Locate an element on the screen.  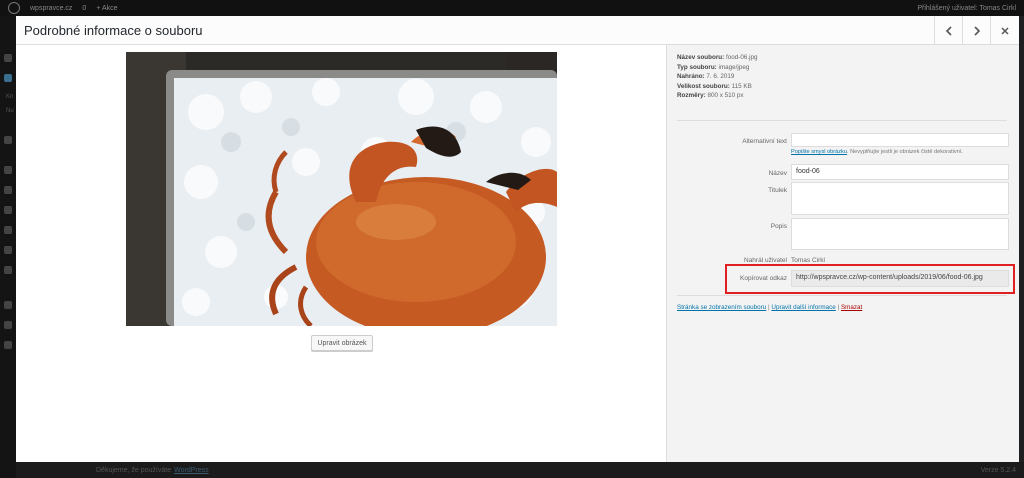
menu-partial-label: Nu is located at coordinates (10, 111).